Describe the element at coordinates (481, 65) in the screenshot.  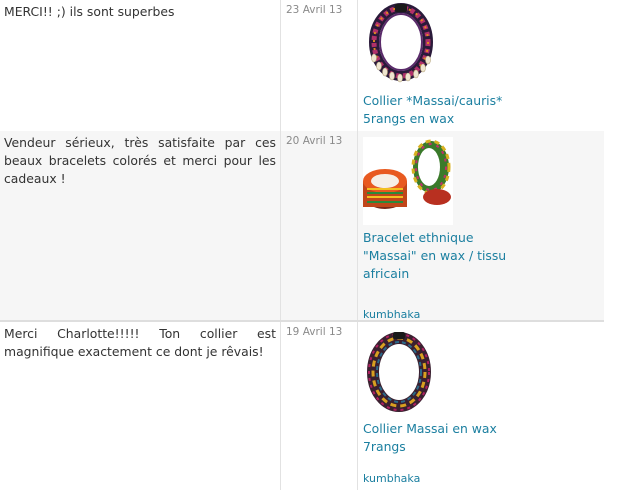
I see `product-cell: Collier *Massai/cauris* 5rangs en wax` at that location.